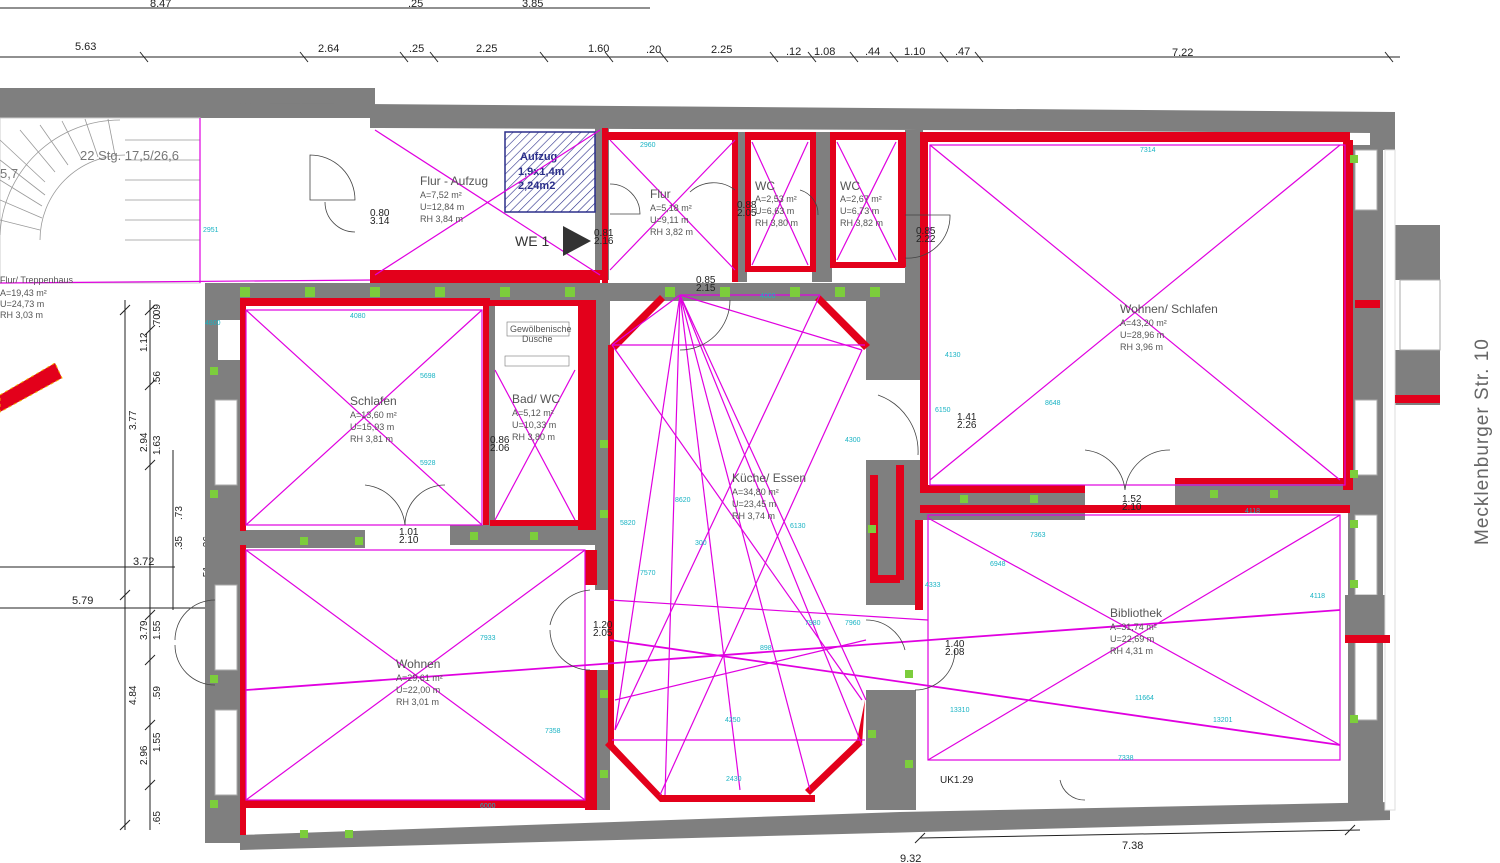 This screenshot has height=863, width=1500. What do you see at coordinates (1141, 347) in the screenshot?
I see `room-wohnen-schlafen-height: RH 3,96 m` at bounding box center [1141, 347].